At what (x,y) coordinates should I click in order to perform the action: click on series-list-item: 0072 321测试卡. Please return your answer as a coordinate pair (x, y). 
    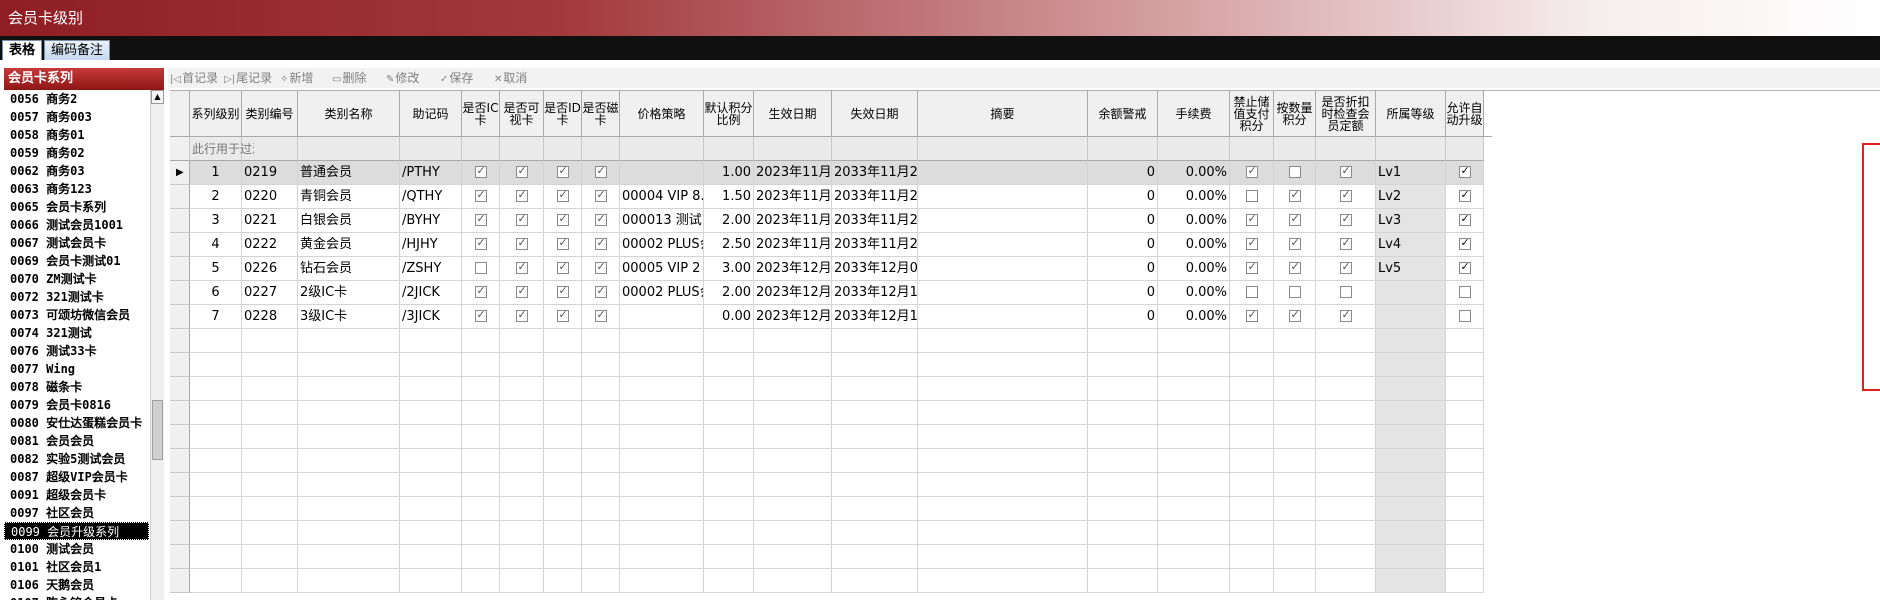
    Looking at the image, I should click on (76, 297).